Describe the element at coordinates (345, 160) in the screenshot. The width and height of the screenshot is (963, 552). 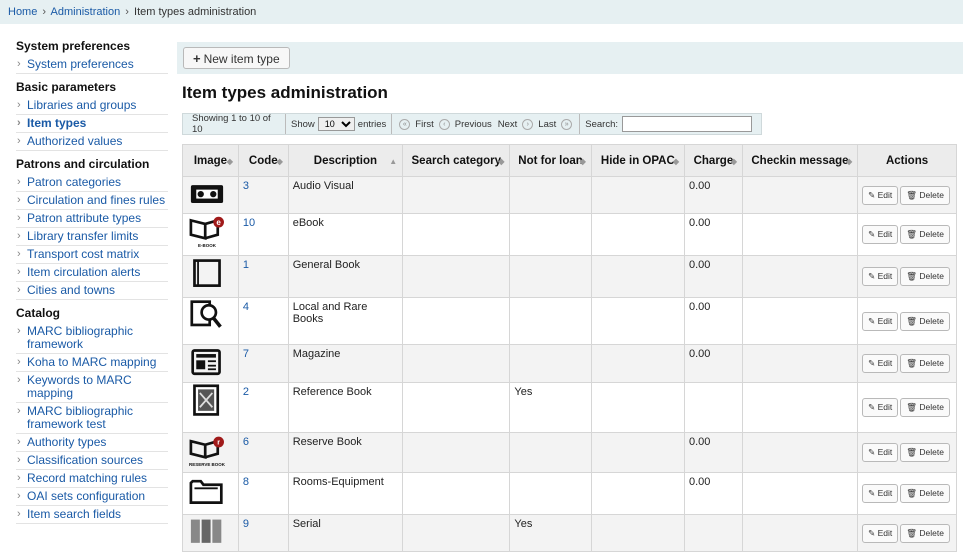
I see `col-description: Description ▲` at that location.